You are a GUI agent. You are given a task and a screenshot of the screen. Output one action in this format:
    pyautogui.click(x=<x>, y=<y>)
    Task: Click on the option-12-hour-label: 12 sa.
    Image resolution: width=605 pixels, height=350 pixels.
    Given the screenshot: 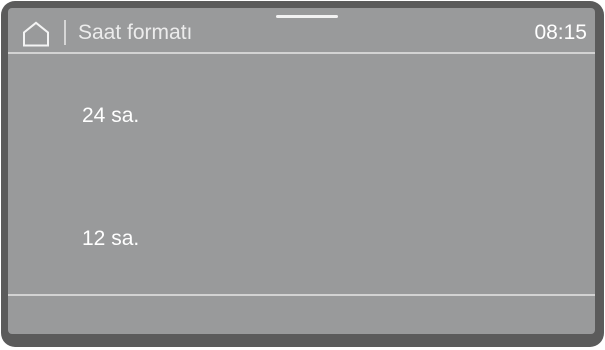 What is the action you would take?
    pyautogui.click(x=111, y=238)
    